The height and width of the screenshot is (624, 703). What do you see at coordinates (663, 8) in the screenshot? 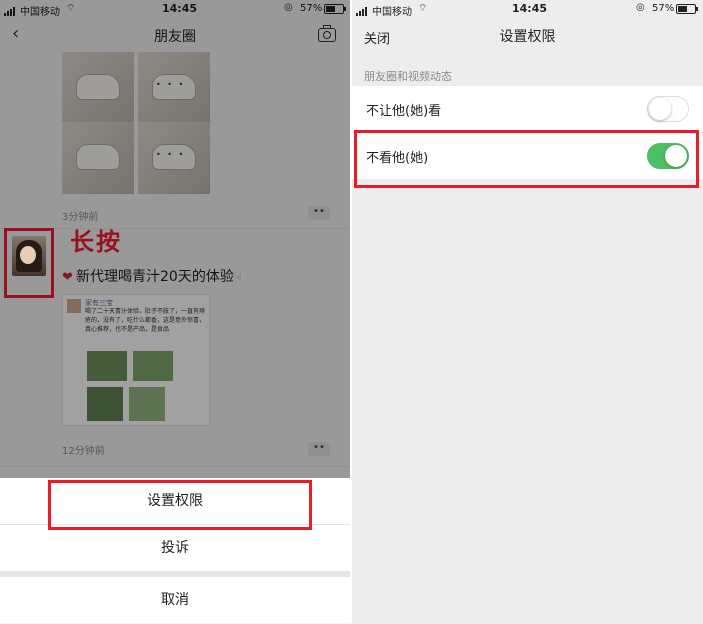
I see `battery-percent: 57%` at bounding box center [663, 8].